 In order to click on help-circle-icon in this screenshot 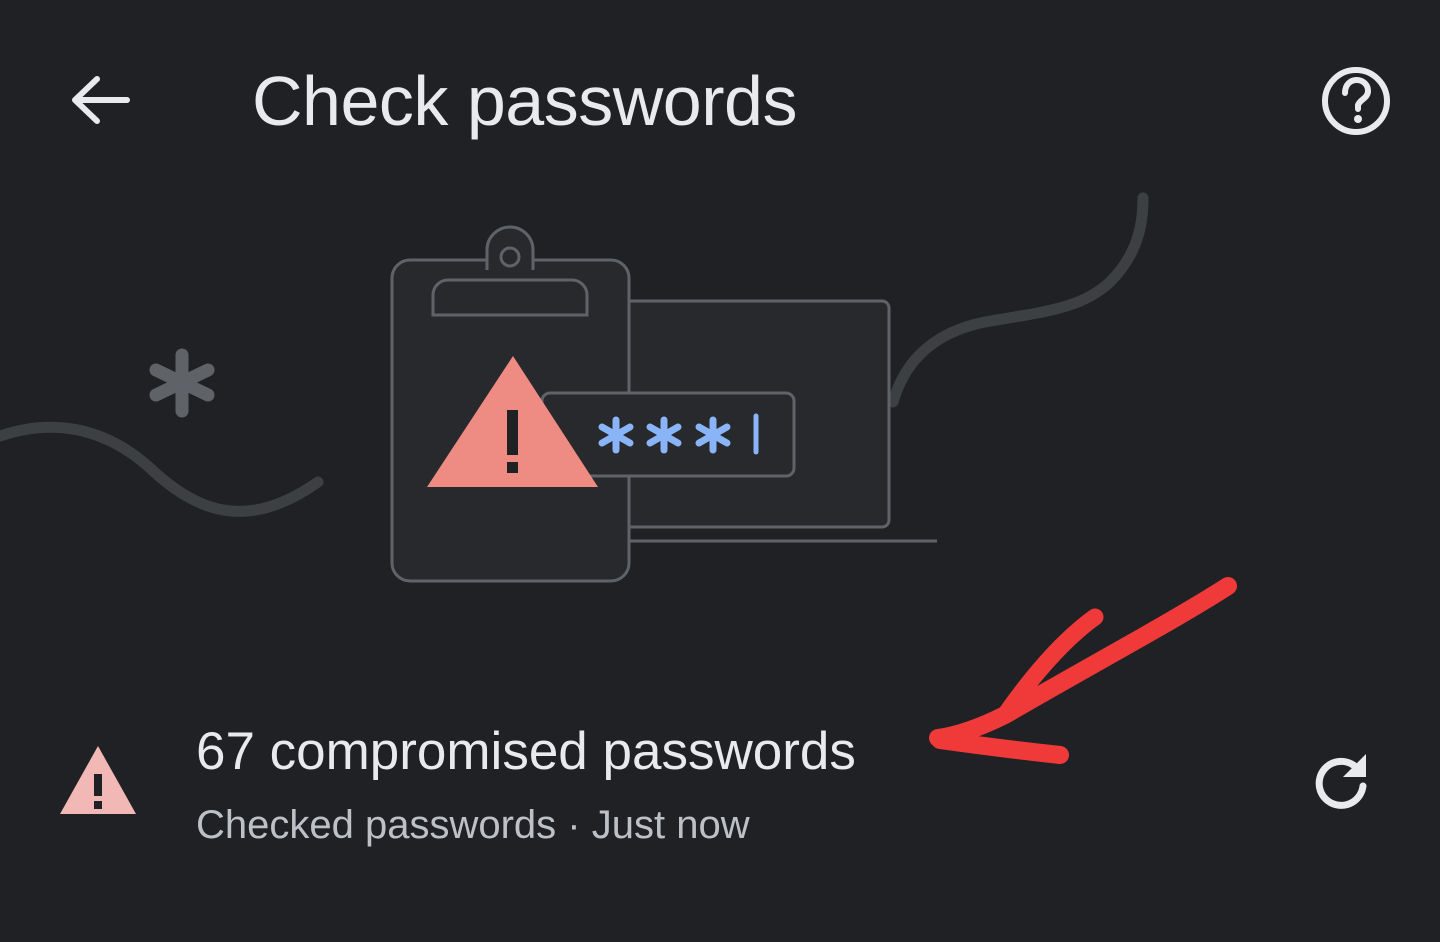, I will do `click(1356, 101)`.